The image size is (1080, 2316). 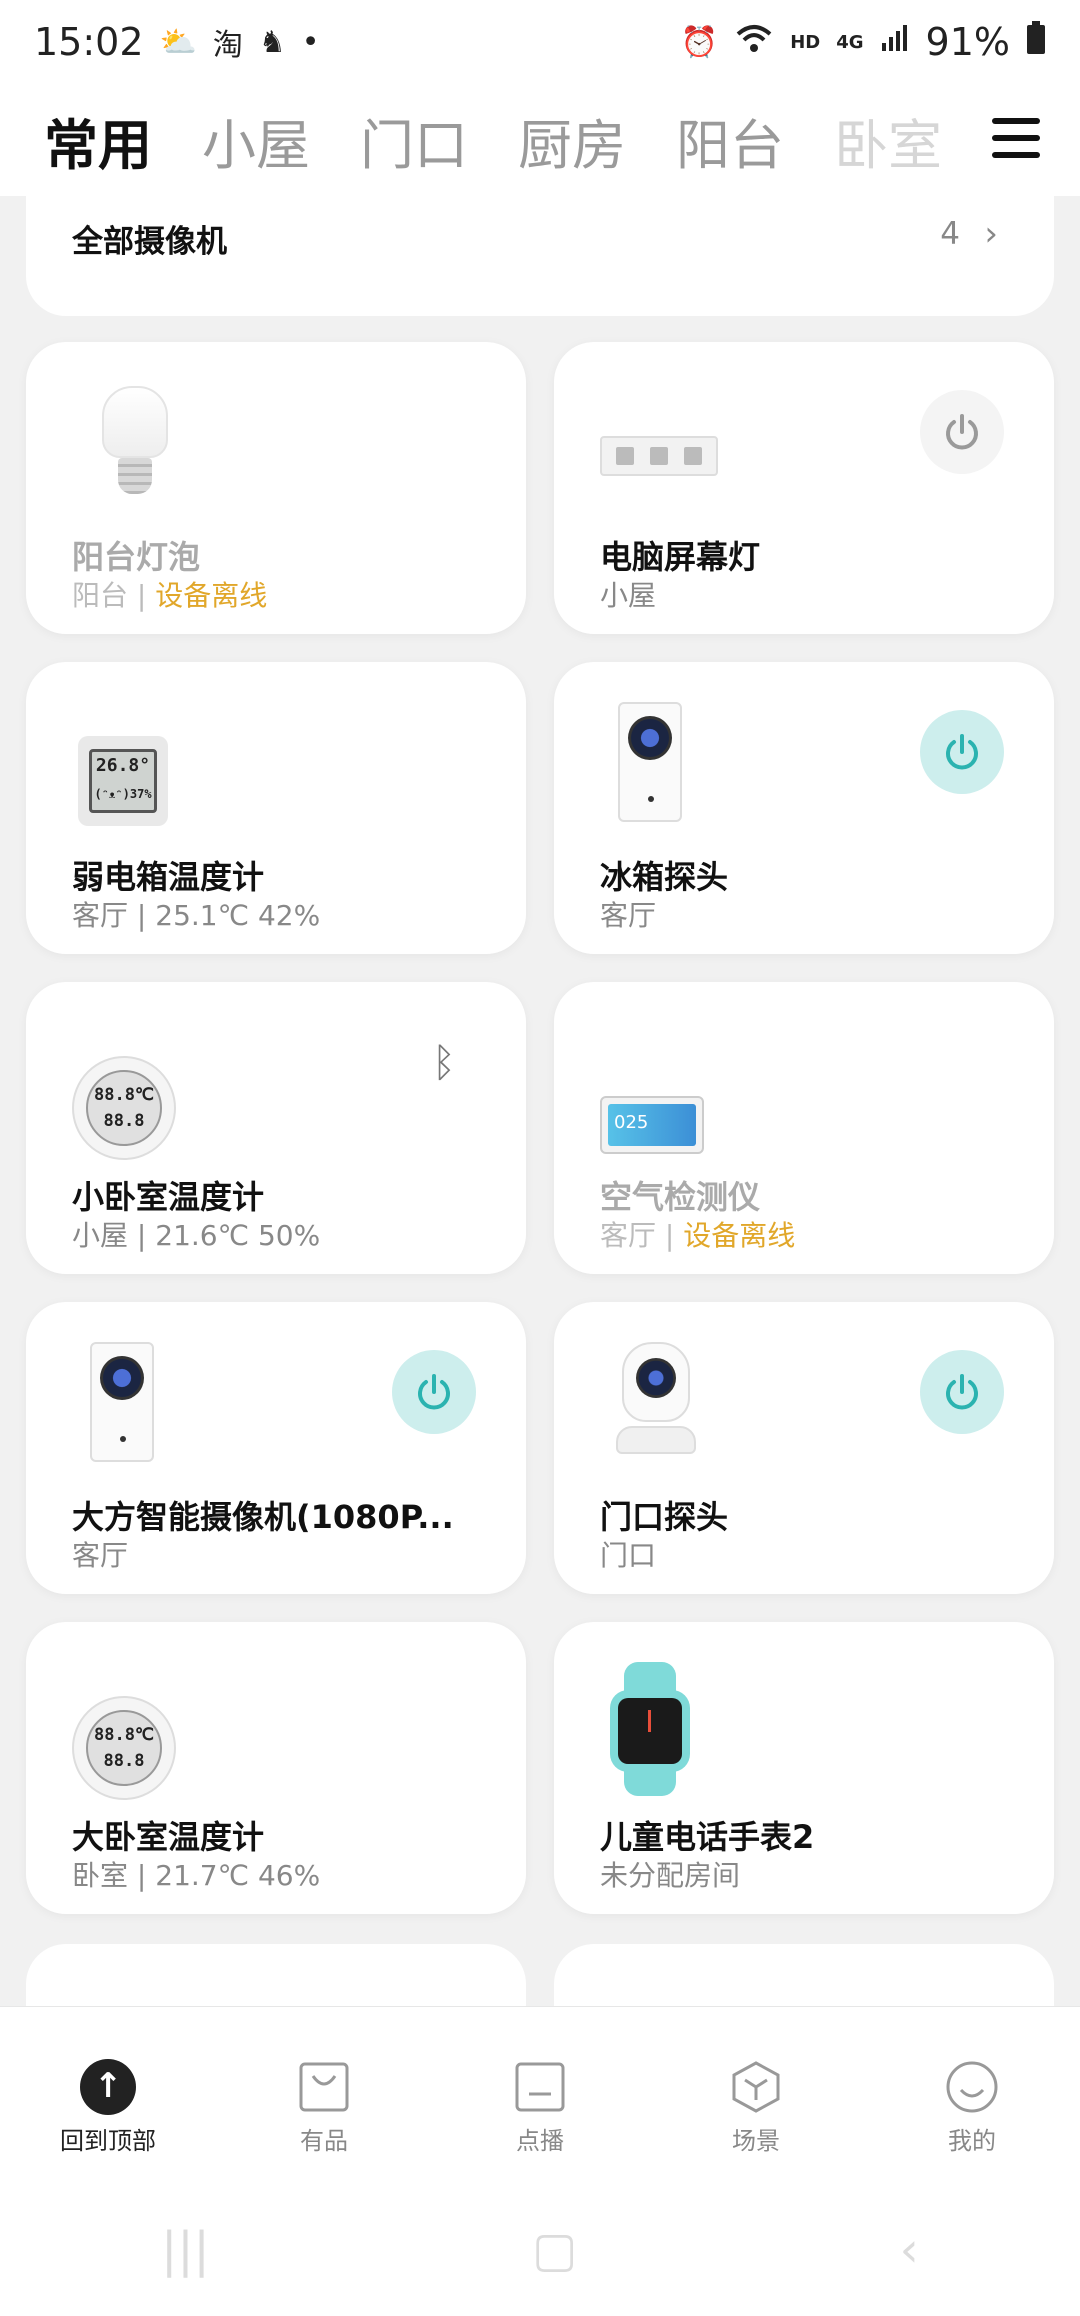 What do you see at coordinates (238, 915) in the screenshot?
I see `device-status: 25.1℃ 42%` at bounding box center [238, 915].